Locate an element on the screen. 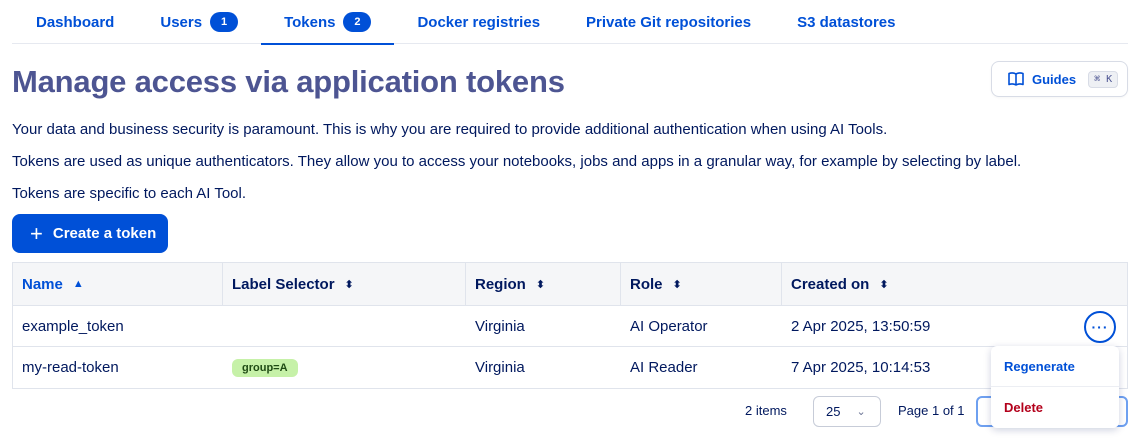 This screenshot has height=439, width=1138. column-header-label: Label Selector is located at coordinates (283, 284).